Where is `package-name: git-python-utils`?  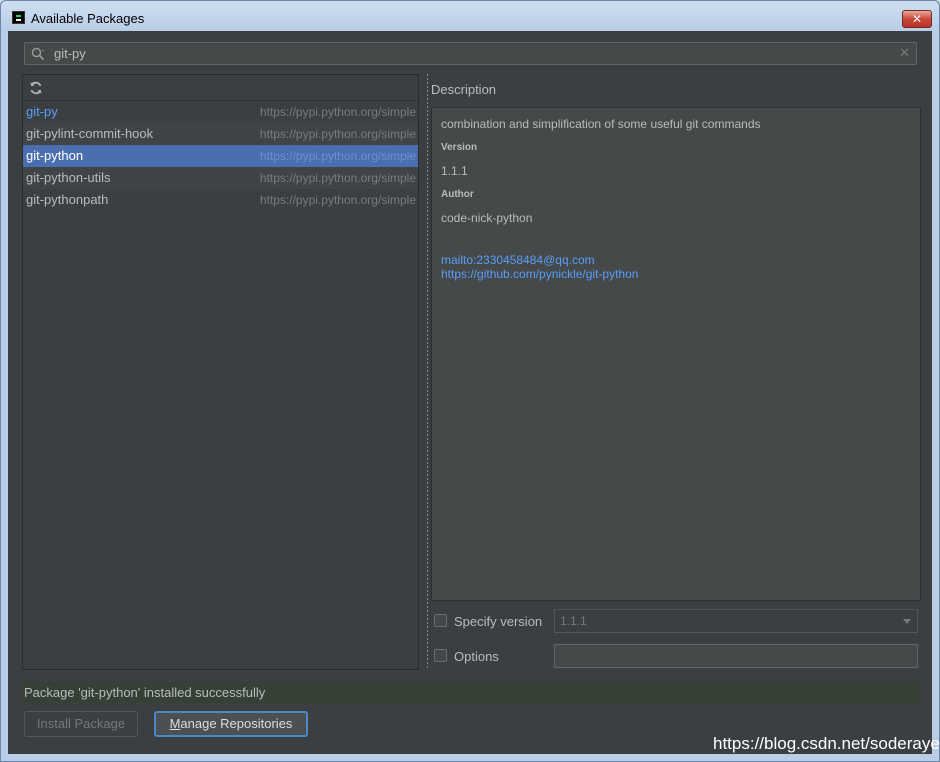
package-name: git-python-utils is located at coordinates (68, 177).